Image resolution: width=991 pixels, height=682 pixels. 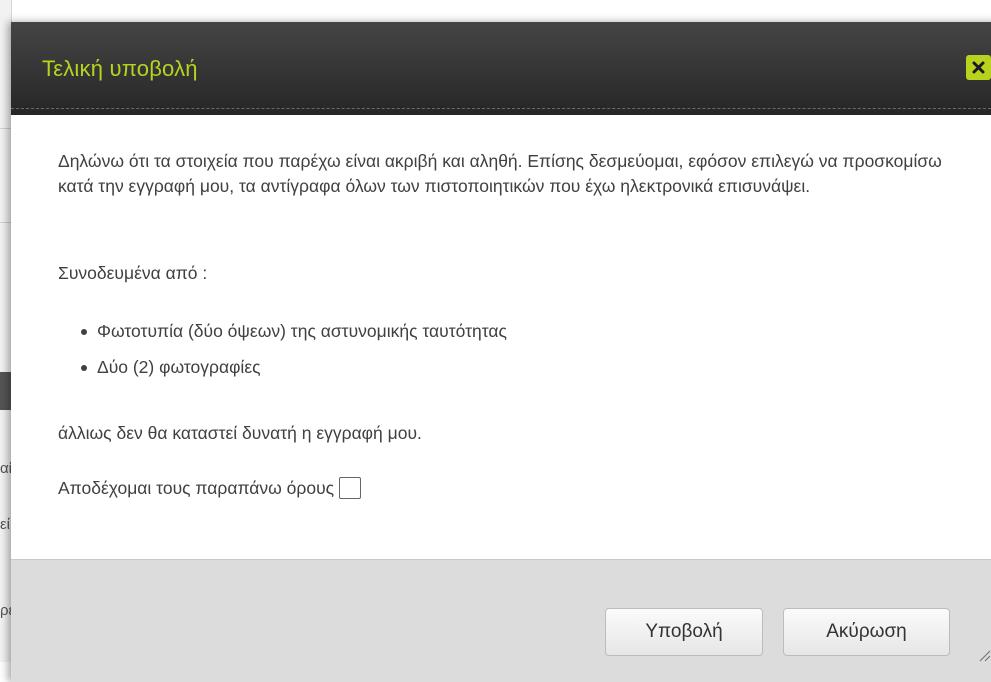 I want to click on accept-terms-checkbox, so click(x=350, y=488).